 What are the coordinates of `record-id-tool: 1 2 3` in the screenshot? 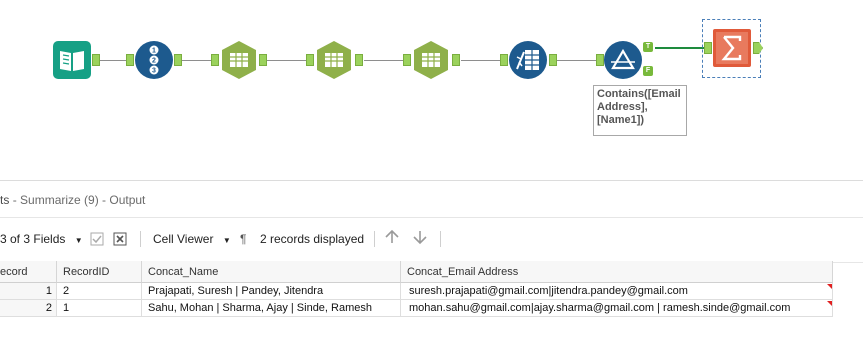 It's located at (154, 60).